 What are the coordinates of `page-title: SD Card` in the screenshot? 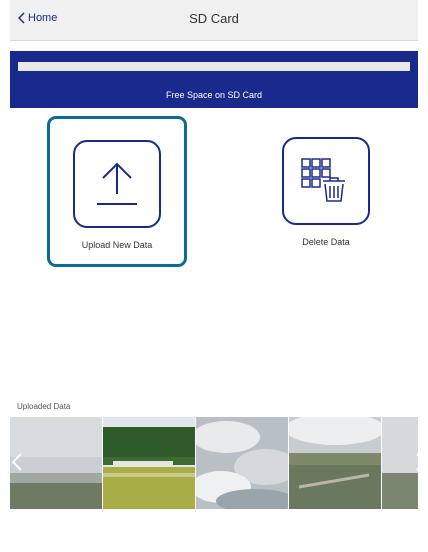 It's located at (214, 18).